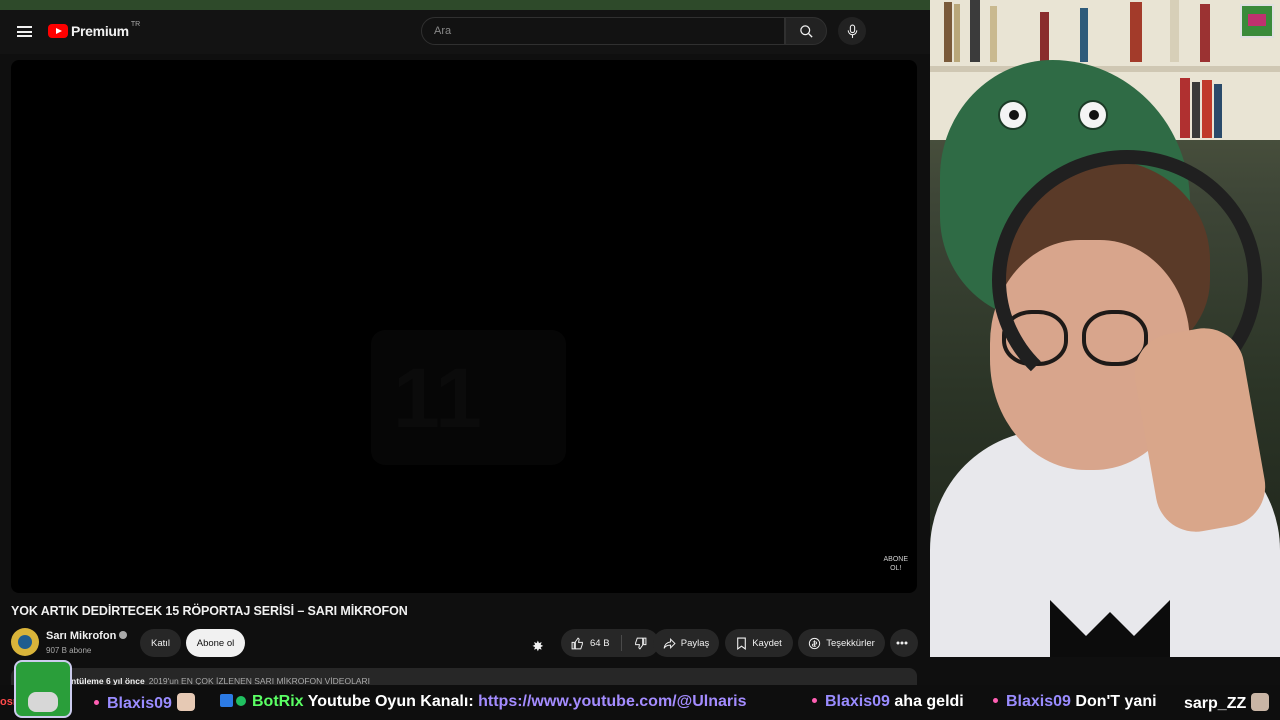 The image size is (1280, 720). Describe the element at coordinates (600, 643) in the screenshot. I see `like-count: 64 B` at that location.